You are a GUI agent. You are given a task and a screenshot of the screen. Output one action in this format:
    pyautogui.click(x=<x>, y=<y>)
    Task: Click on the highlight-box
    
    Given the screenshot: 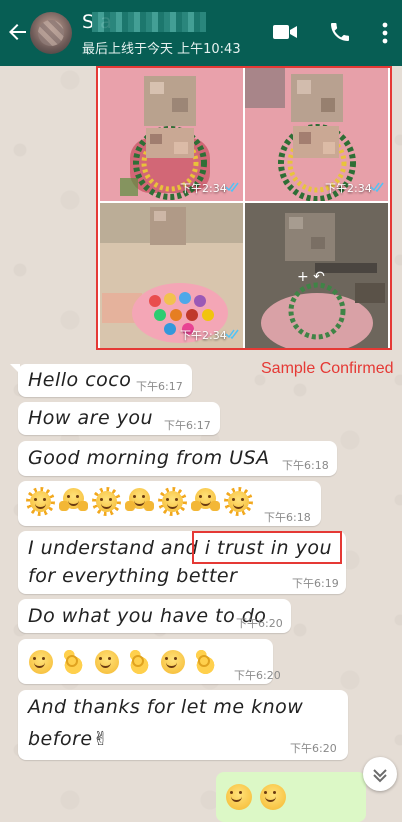 What is the action you would take?
    pyautogui.click(x=267, y=547)
    